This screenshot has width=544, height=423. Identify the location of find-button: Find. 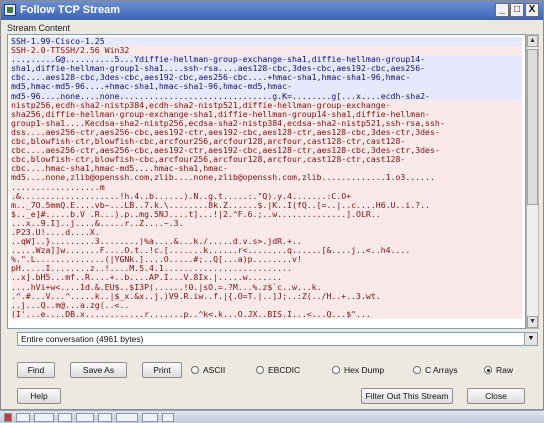
(36, 370).